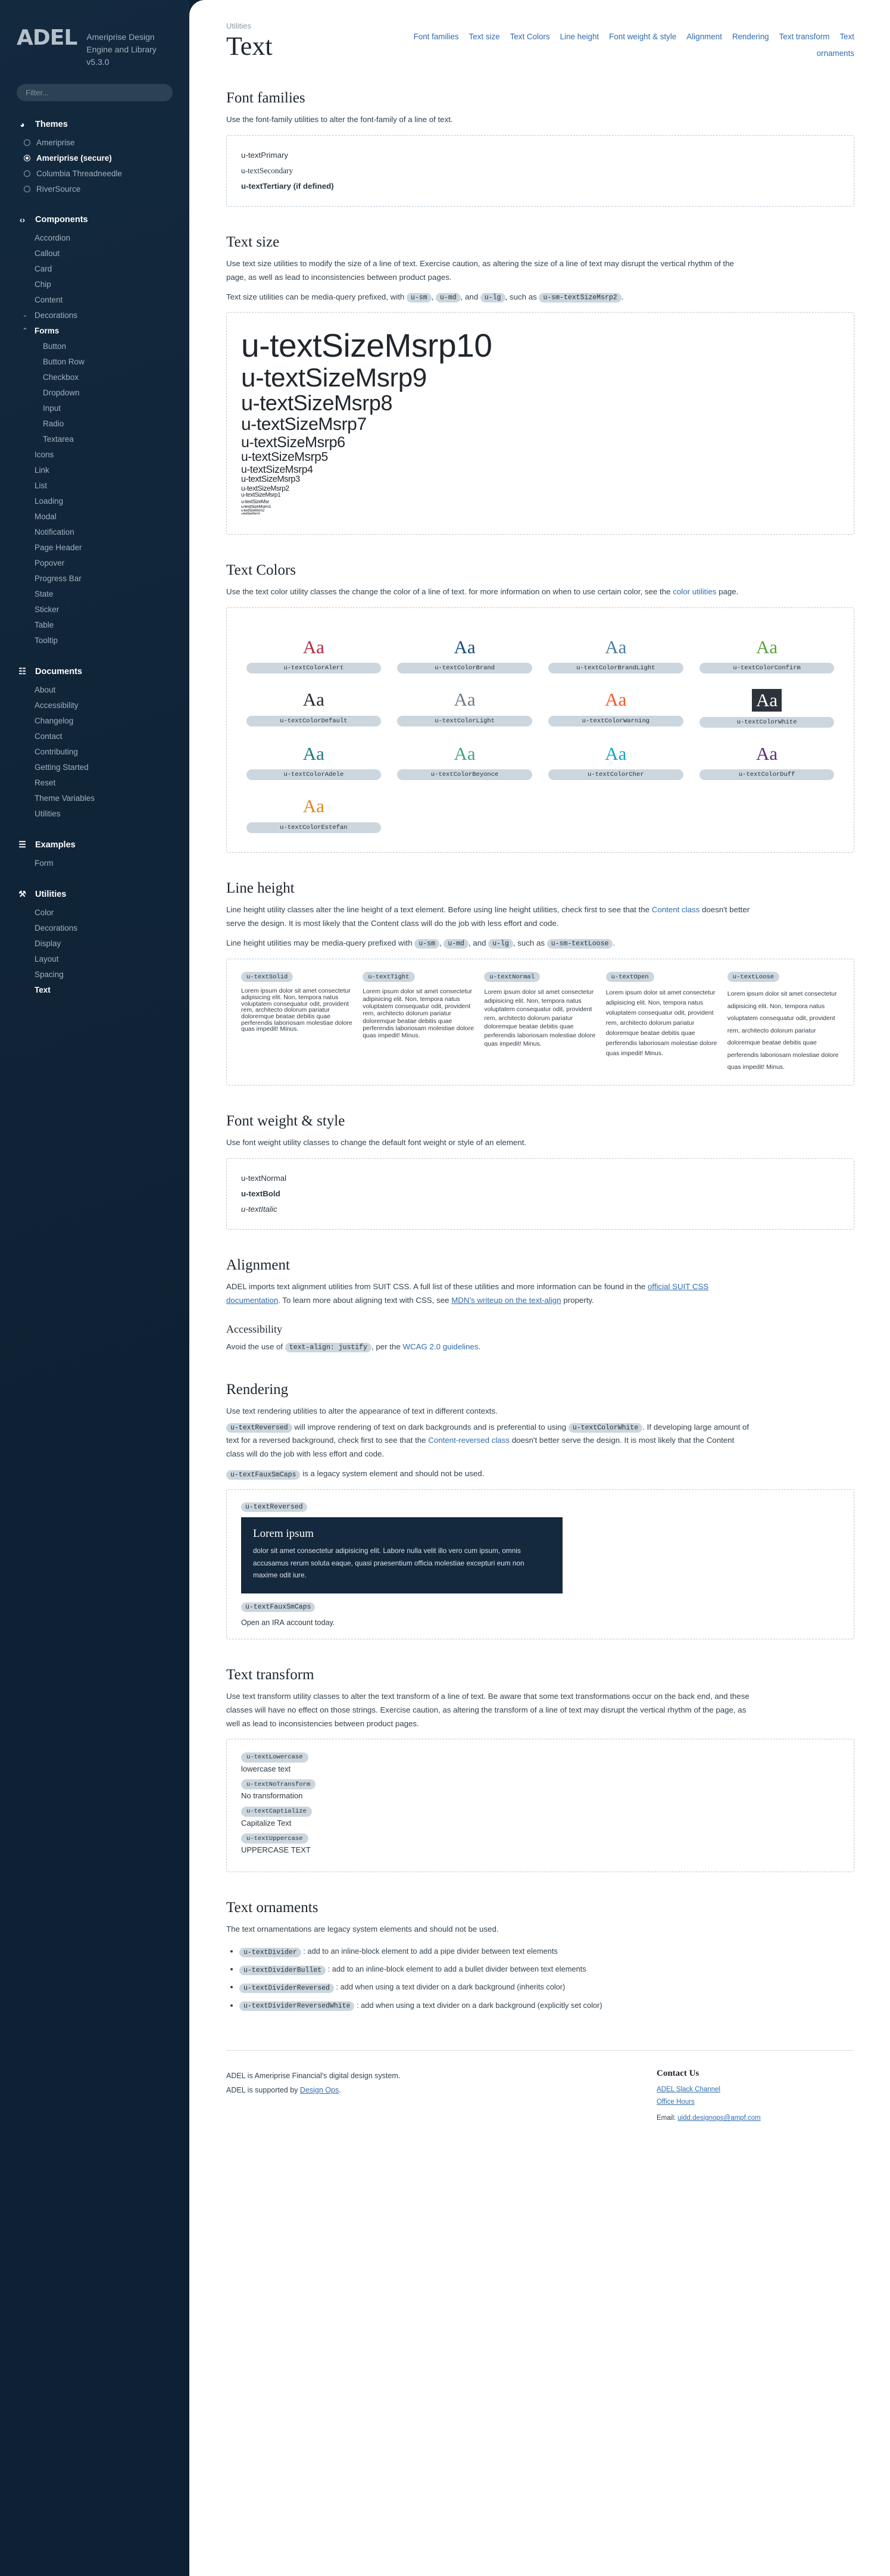 The height and width of the screenshot is (2576, 890). Describe the element at coordinates (95, 92) in the screenshot. I see `filter-input` at that location.